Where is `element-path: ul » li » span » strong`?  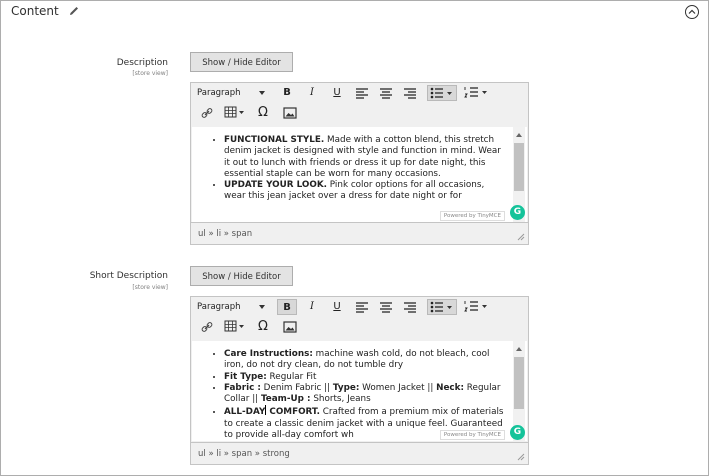
element-path: ul » li » span » strong is located at coordinates (244, 454).